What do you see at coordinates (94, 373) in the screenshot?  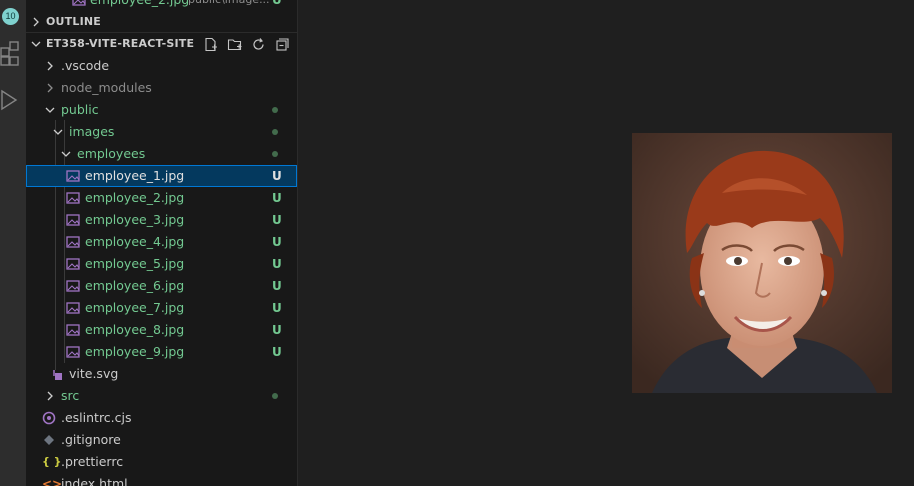 I see `file-name: vite.svg` at bounding box center [94, 373].